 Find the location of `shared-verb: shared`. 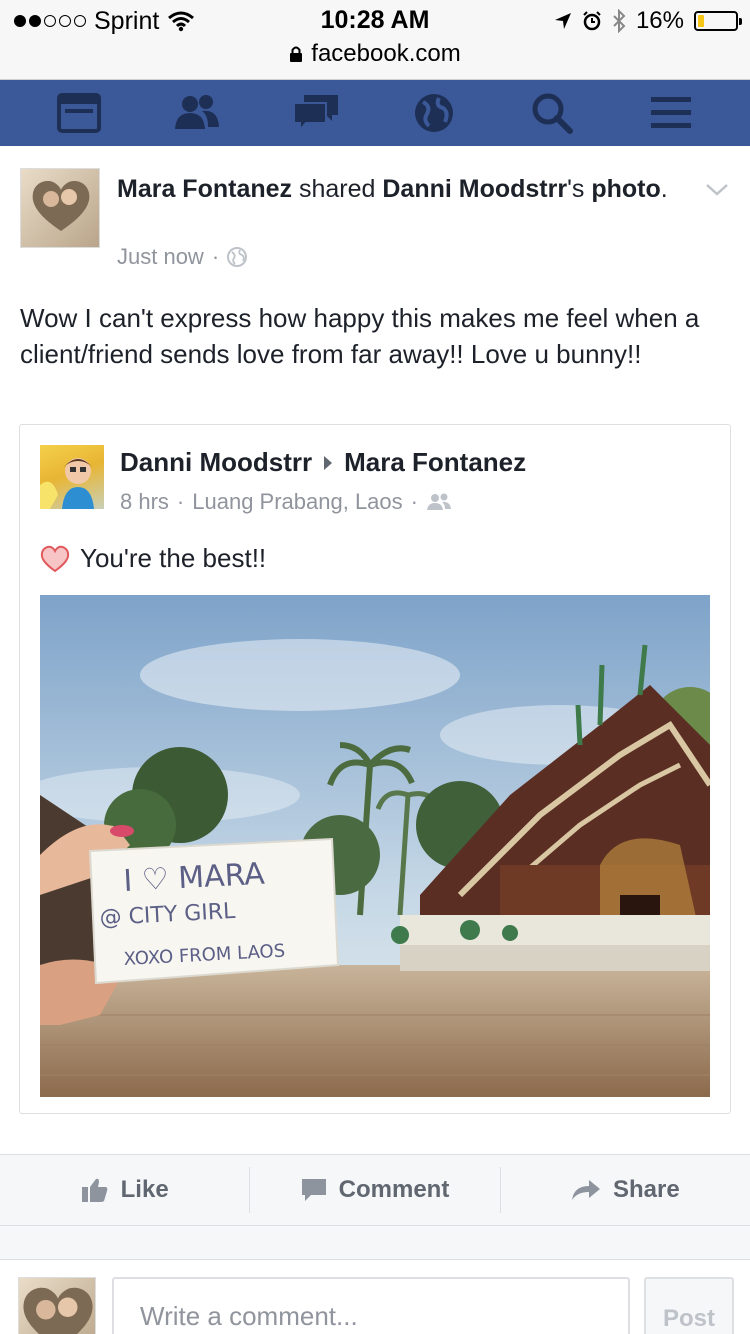

shared-verb: shared is located at coordinates (337, 189).